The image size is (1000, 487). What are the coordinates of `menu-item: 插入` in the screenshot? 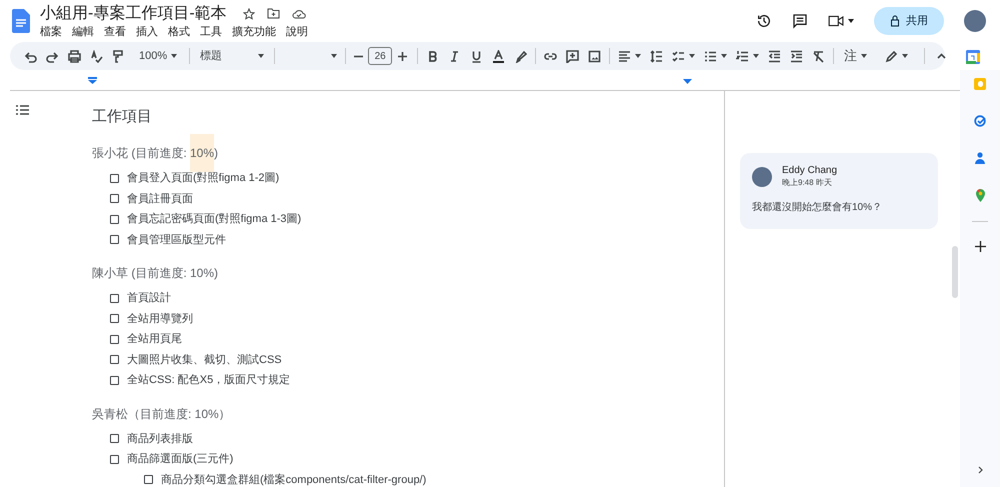 It's located at (147, 31).